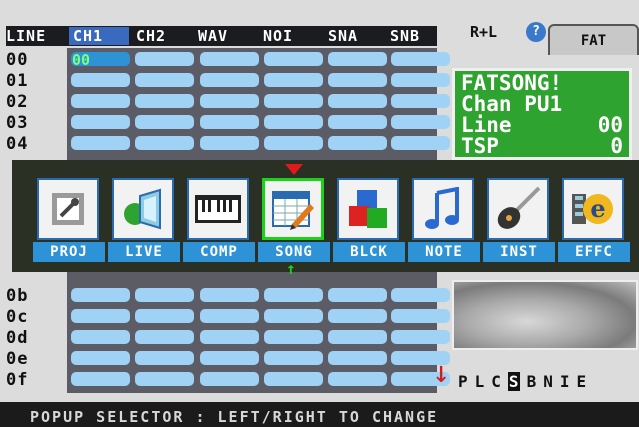 The image size is (639, 427). I want to click on row-label-0e: 0e, so click(17, 359).